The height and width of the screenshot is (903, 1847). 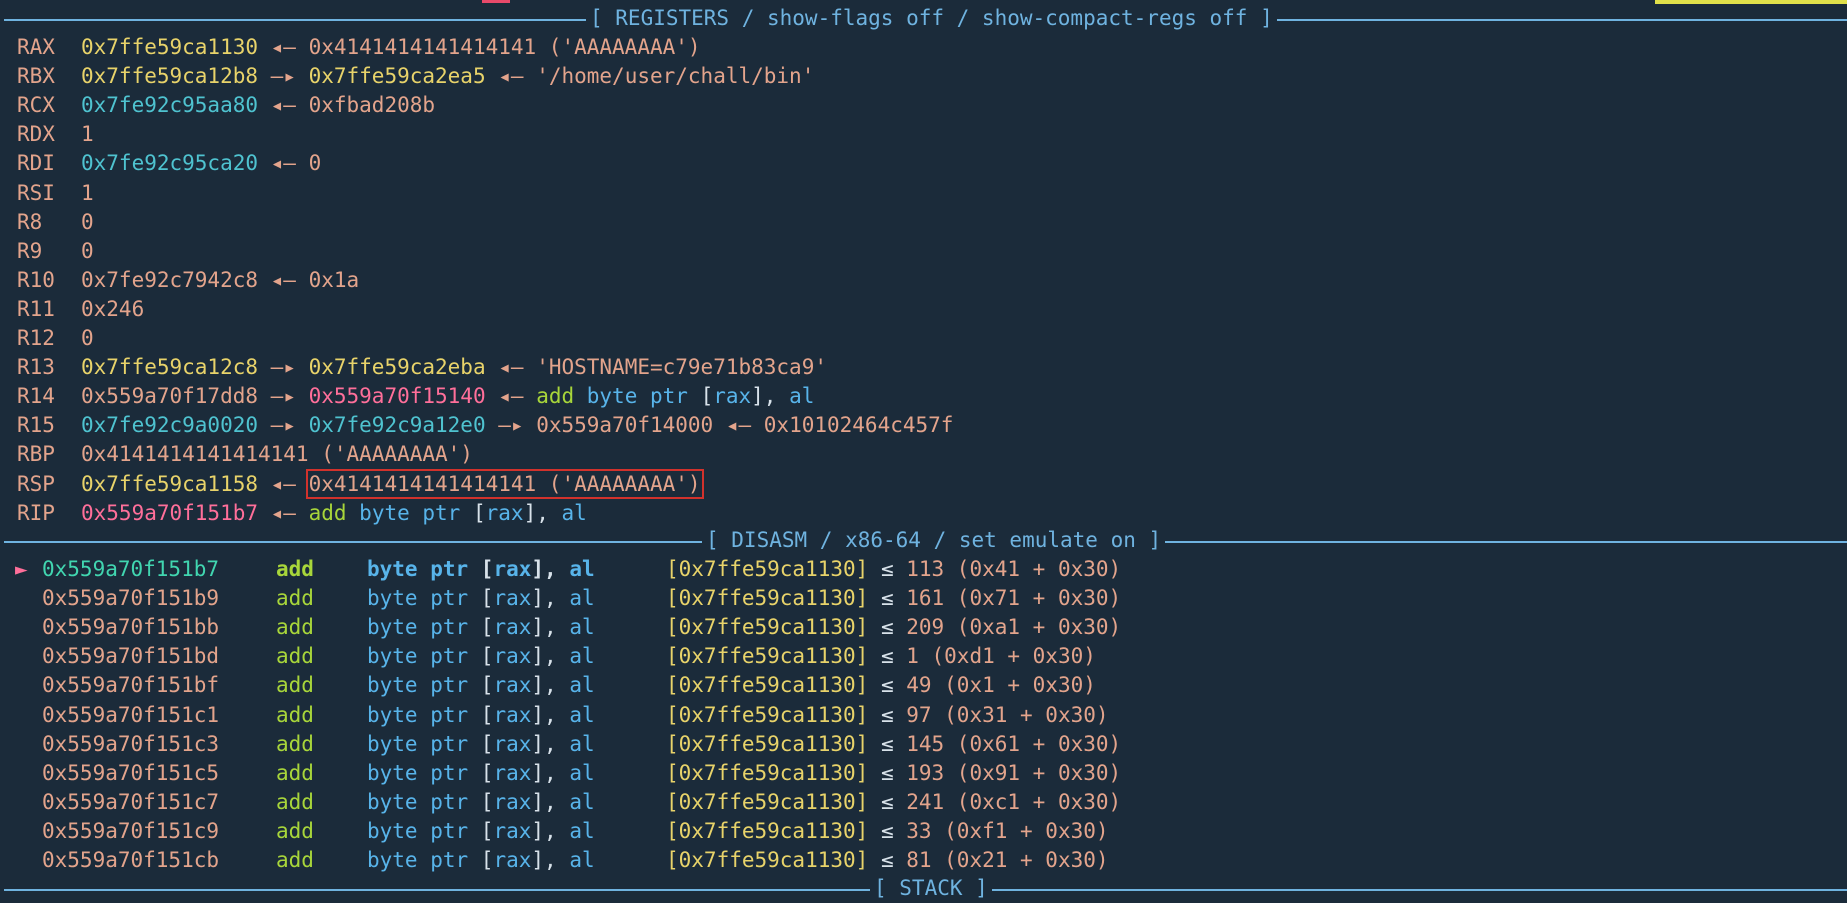 What do you see at coordinates (36, 192) in the screenshot?
I see `register-name: RSI` at bounding box center [36, 192].